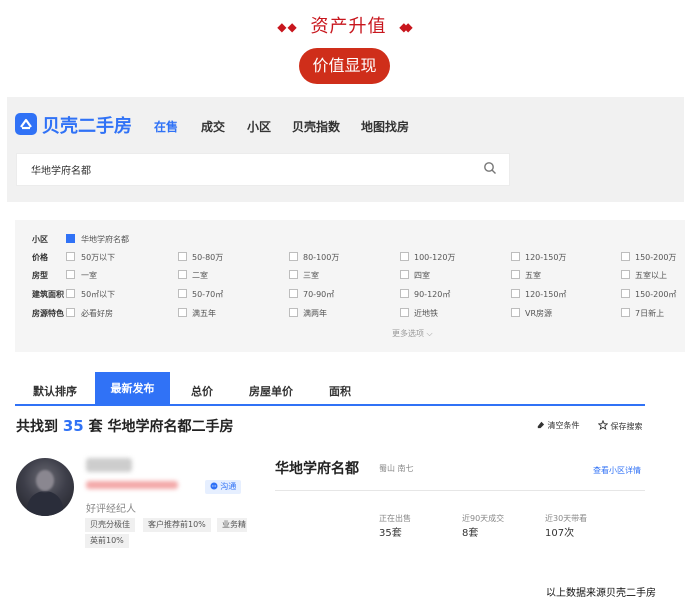  I want to click on result-summary: 共找到 35 套 华地学府名都二手房, so click(125, 426).